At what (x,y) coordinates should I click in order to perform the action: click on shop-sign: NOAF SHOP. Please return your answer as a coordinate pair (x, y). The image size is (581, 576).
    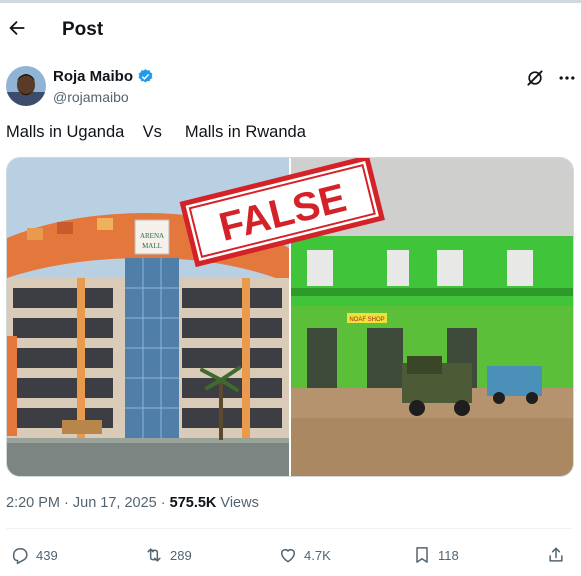
    Looking at the image, I should click on (366, 320).